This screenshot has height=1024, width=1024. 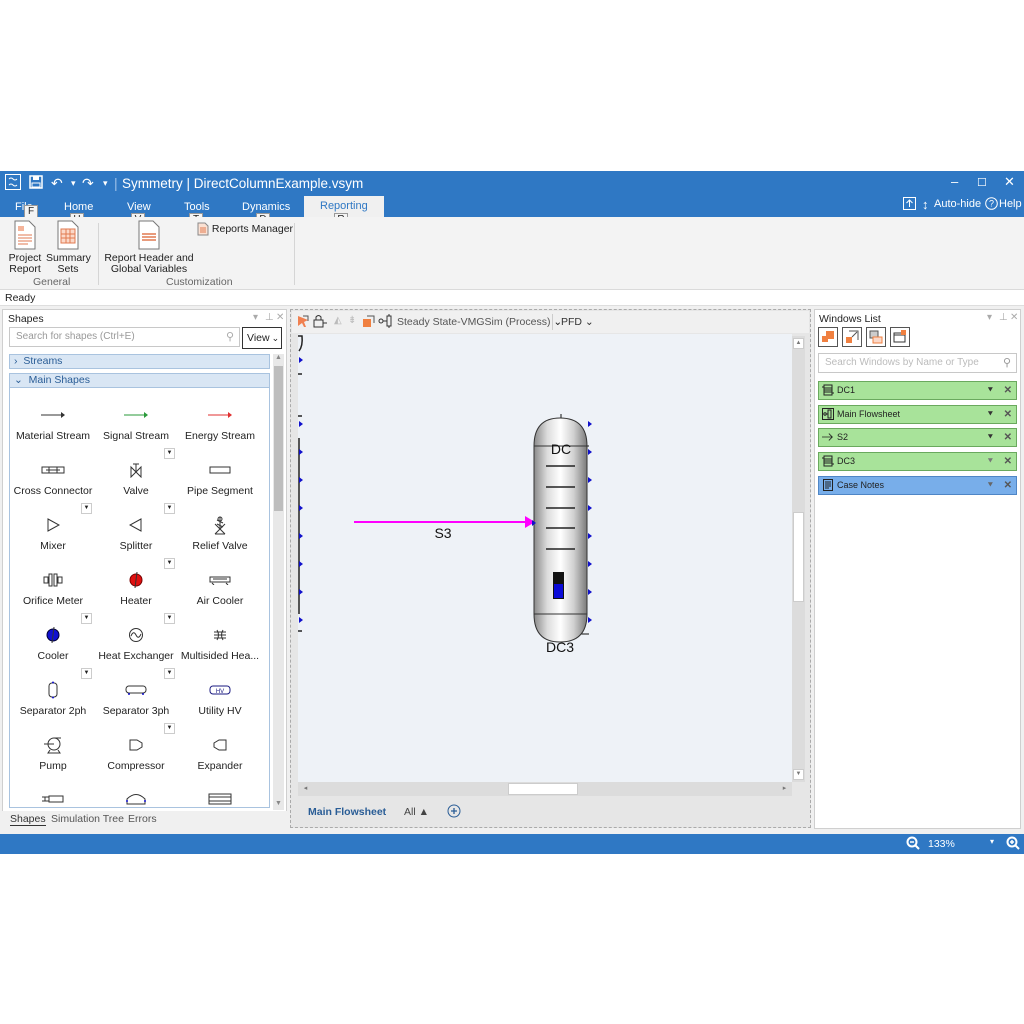 I want to click on shape-cooler: Cooler, so click(x=53, y=644).